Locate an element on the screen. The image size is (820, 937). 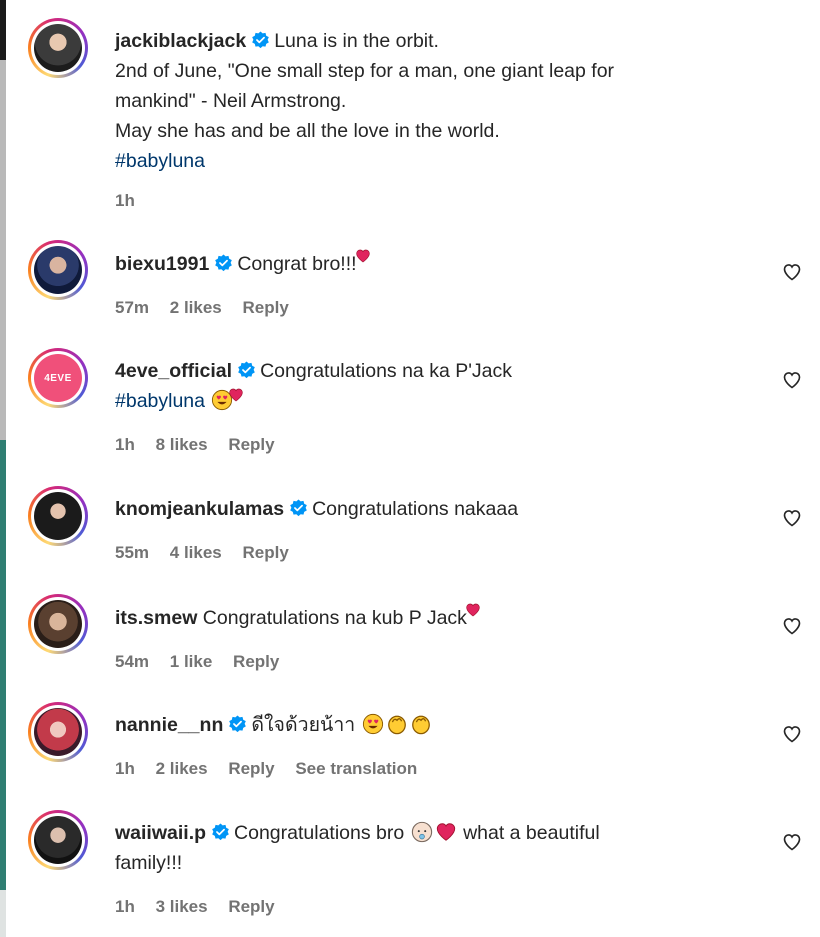
comment-username: its.smew is located at coordinates (156, 618).